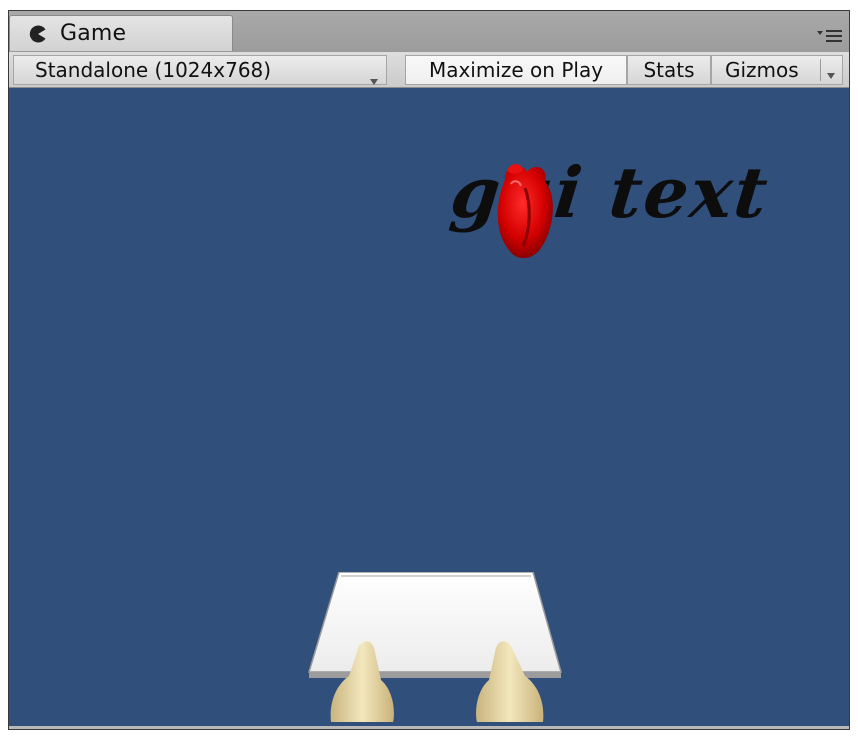  What do you see at coordinates (523, 213) in the screenshot?
I see `heart-icon` at bounding box center [523, 213].